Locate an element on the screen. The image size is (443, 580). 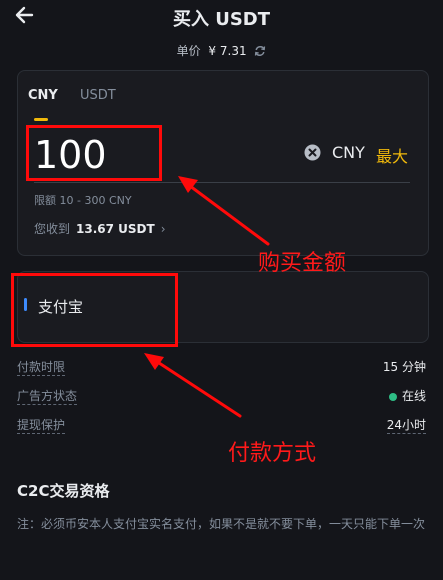
receive-row: 您收到 13.67 USDT › is located at coordinates (100, 228).